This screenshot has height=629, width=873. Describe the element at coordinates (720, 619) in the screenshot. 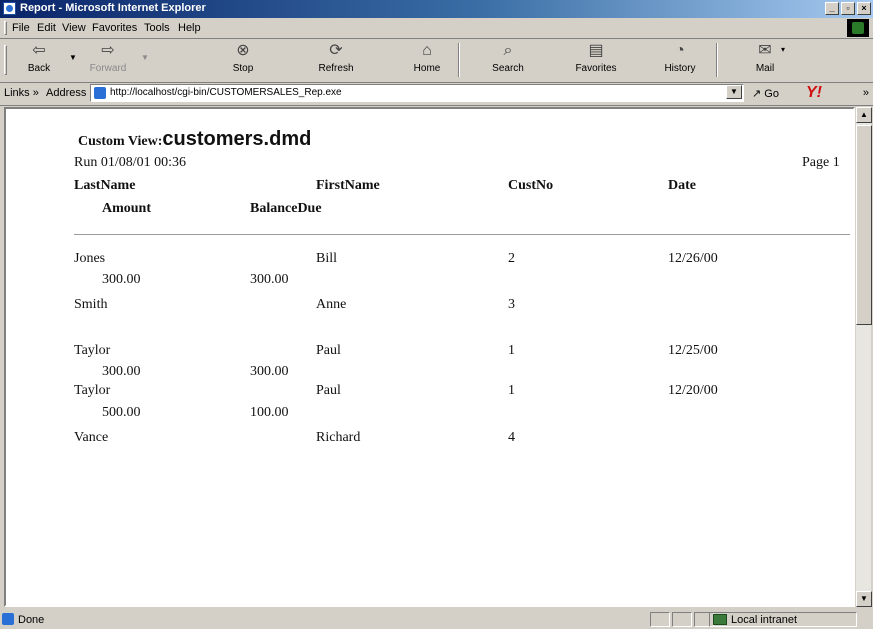

I see `local-intranet-icon` at that location.